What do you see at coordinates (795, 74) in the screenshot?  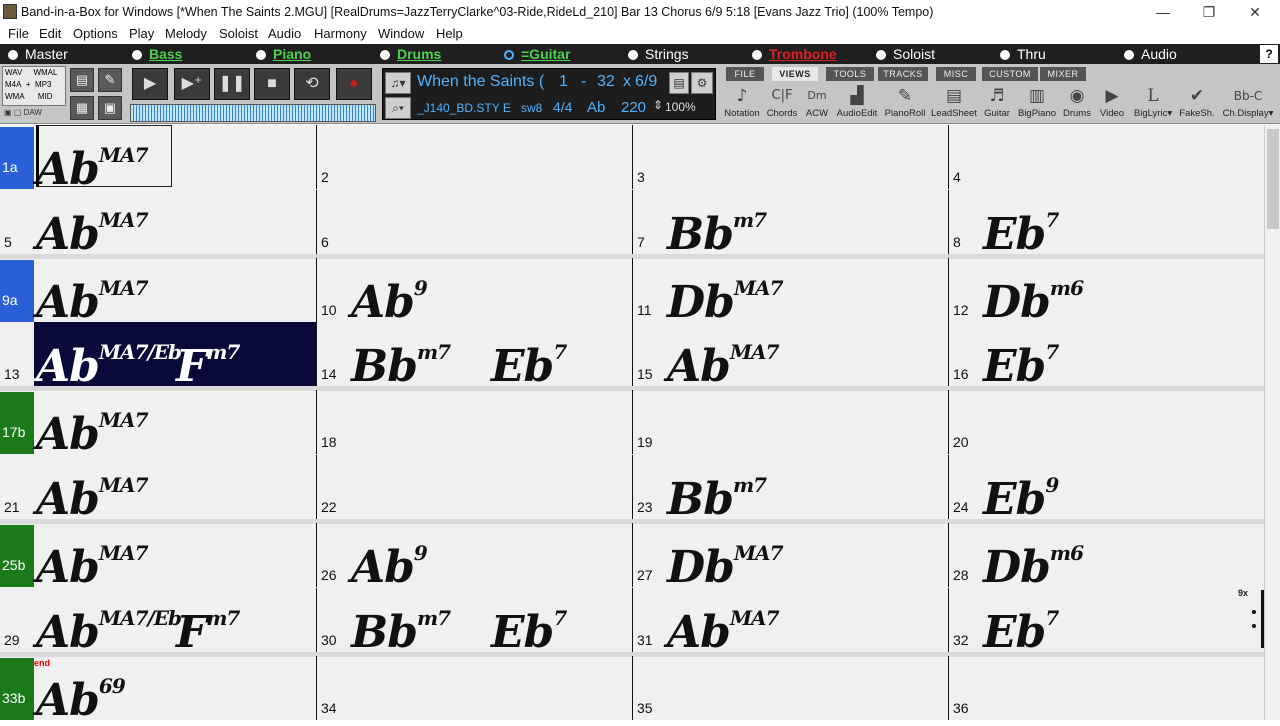 I see `tab-views: VIEWS` at bounding box center [795, 74].